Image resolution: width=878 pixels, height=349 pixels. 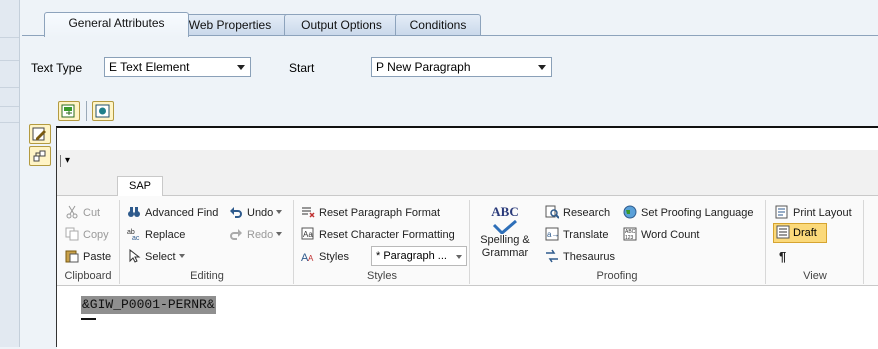 I want to click on editing-group-label: Editing, so click(x=207, y=276).